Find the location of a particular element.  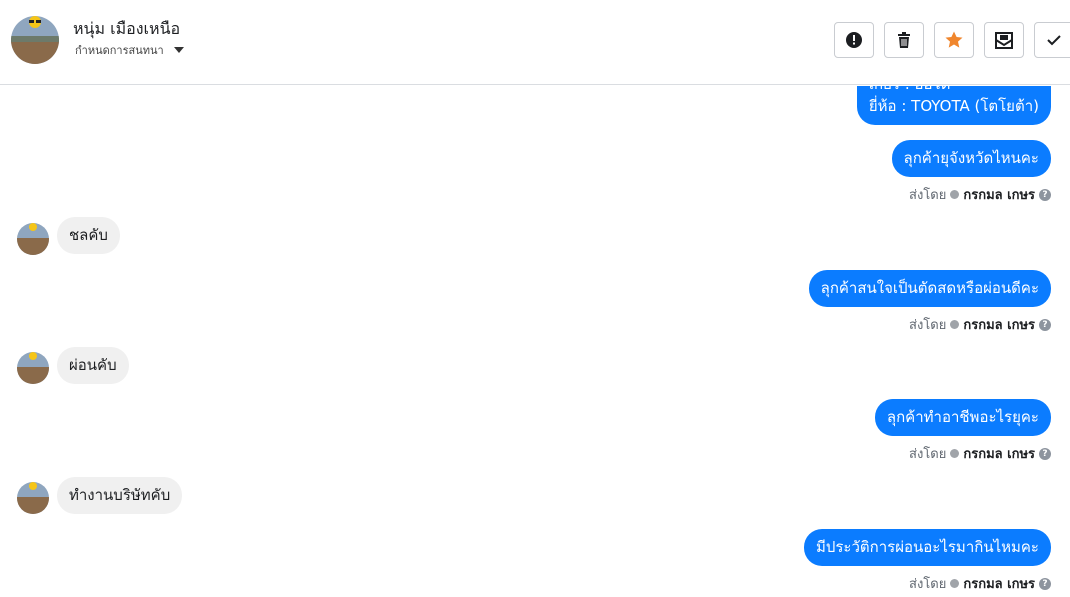

outgoing-message: ลุกค้าทำอาชีพอะไรยุคะ is located at coordinates (962, 417).